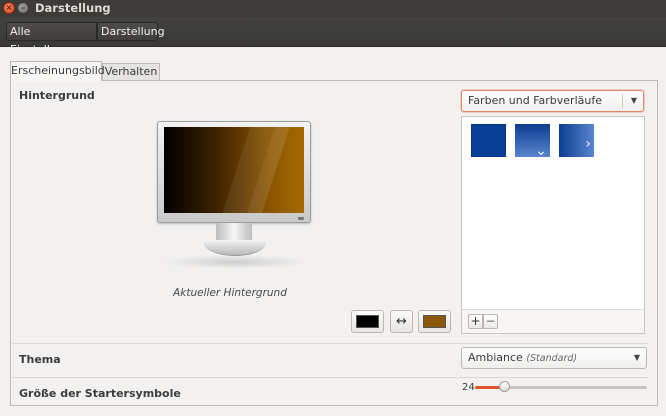  Describe the element at coordinates (57, 95) in the screenshot. I see `background-label: Hintergrund` at that location.